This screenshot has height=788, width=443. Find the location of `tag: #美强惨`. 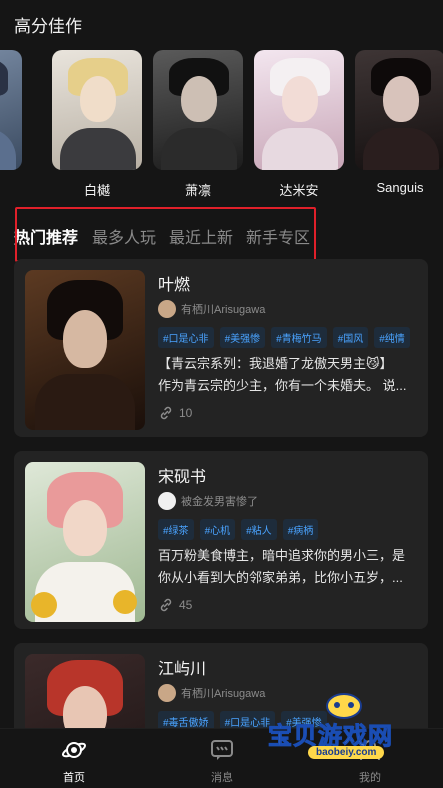

tag: #美强惨 is located at coordinates (242, 337).